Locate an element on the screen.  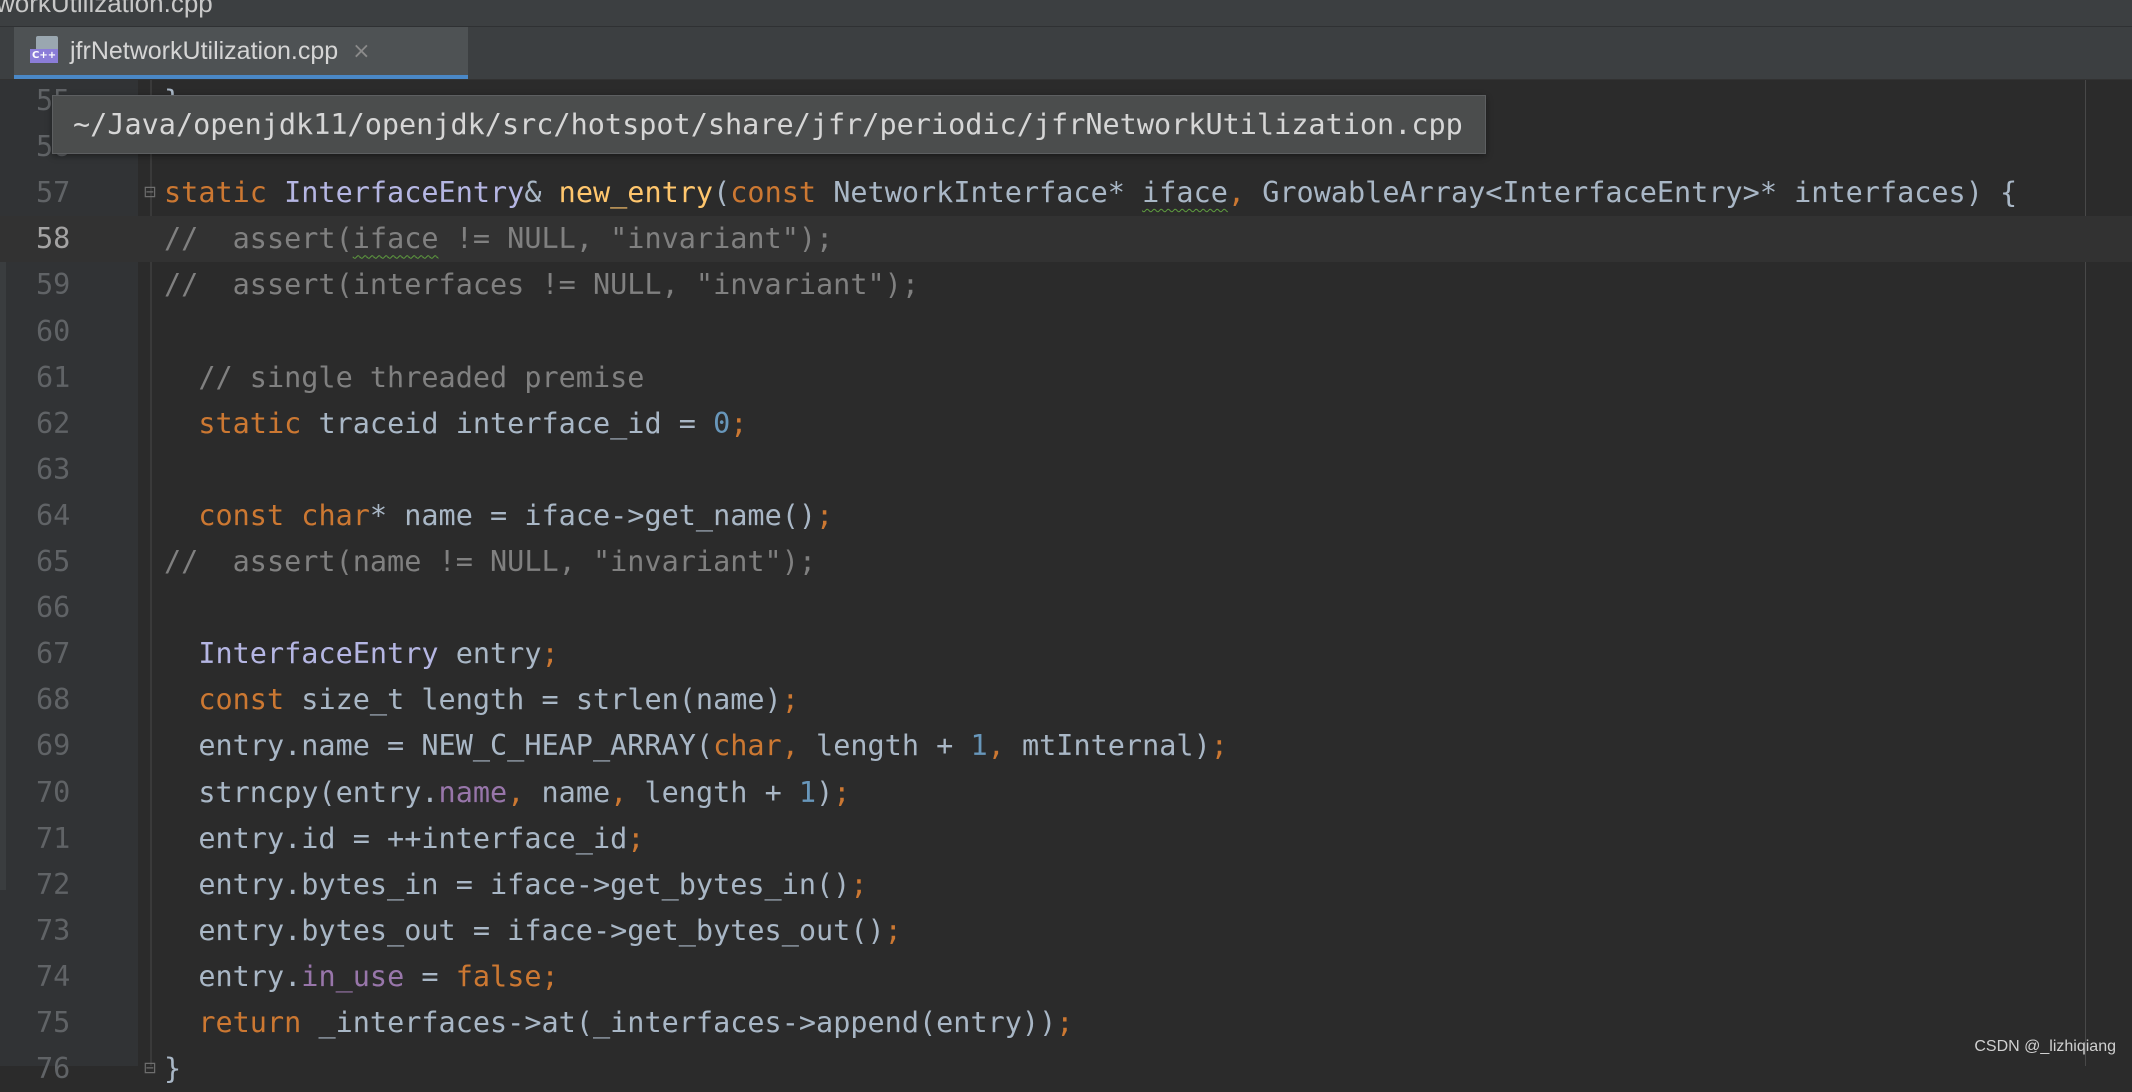
code-token: iface is located at coordinates (1185, 193).